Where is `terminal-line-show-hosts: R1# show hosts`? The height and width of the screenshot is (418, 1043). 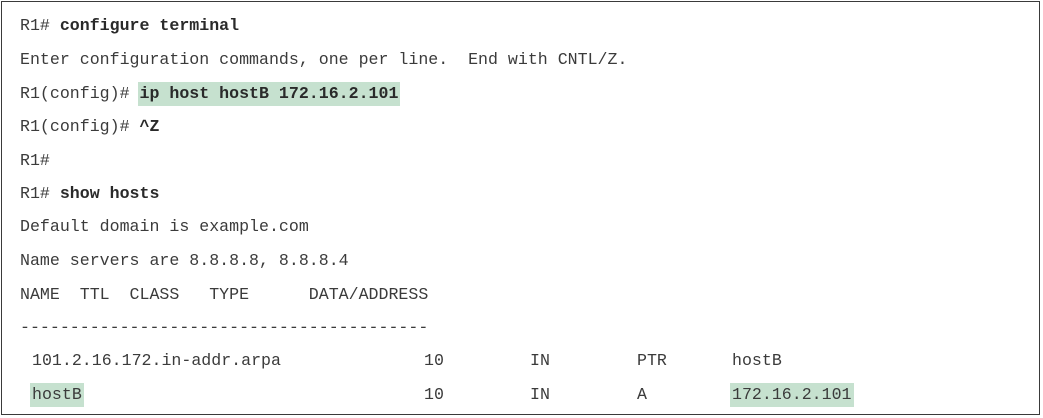
terminal-line-show-hosts: R1# show hosts is located at coordinates (89, 194).